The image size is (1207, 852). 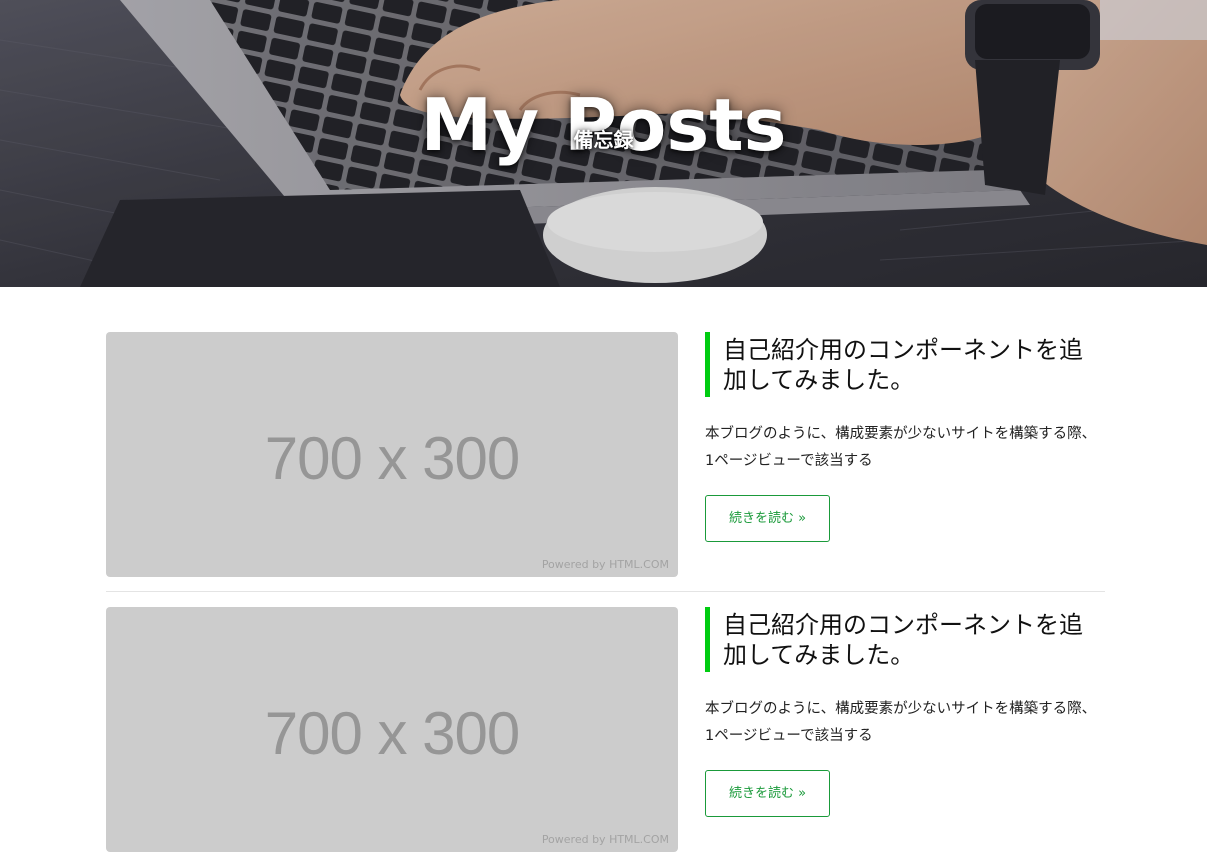 What do you see at coordinates (603, 140) in the screenshot?
I see `site-subtitle: 備忘録` at bounding box center [603, 140].